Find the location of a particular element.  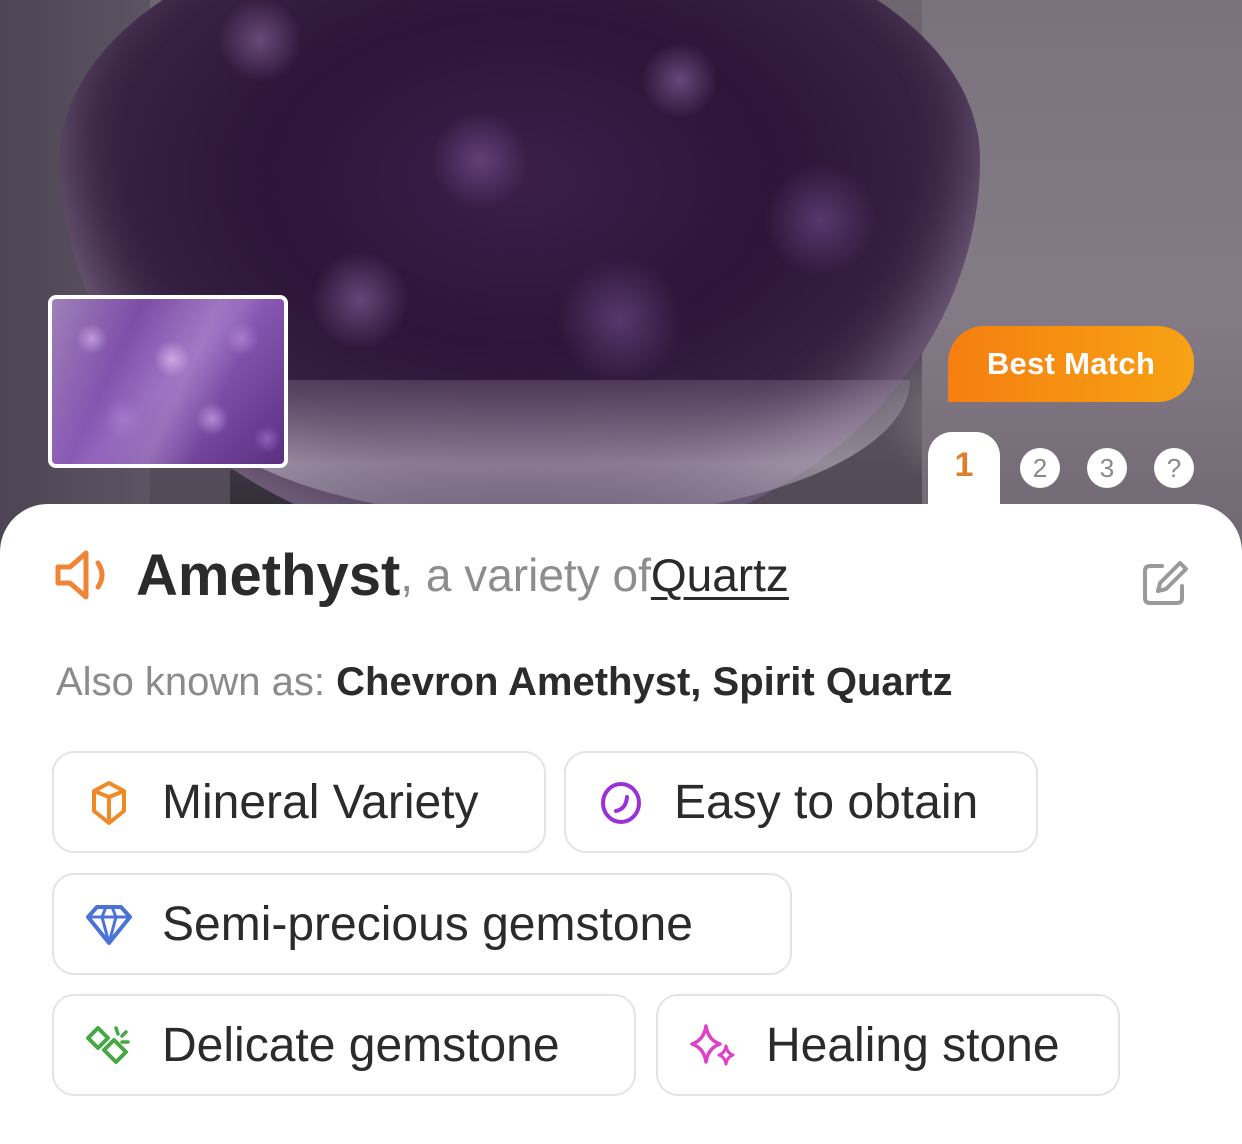

speaker-icon is located at coordinates (87, 575).